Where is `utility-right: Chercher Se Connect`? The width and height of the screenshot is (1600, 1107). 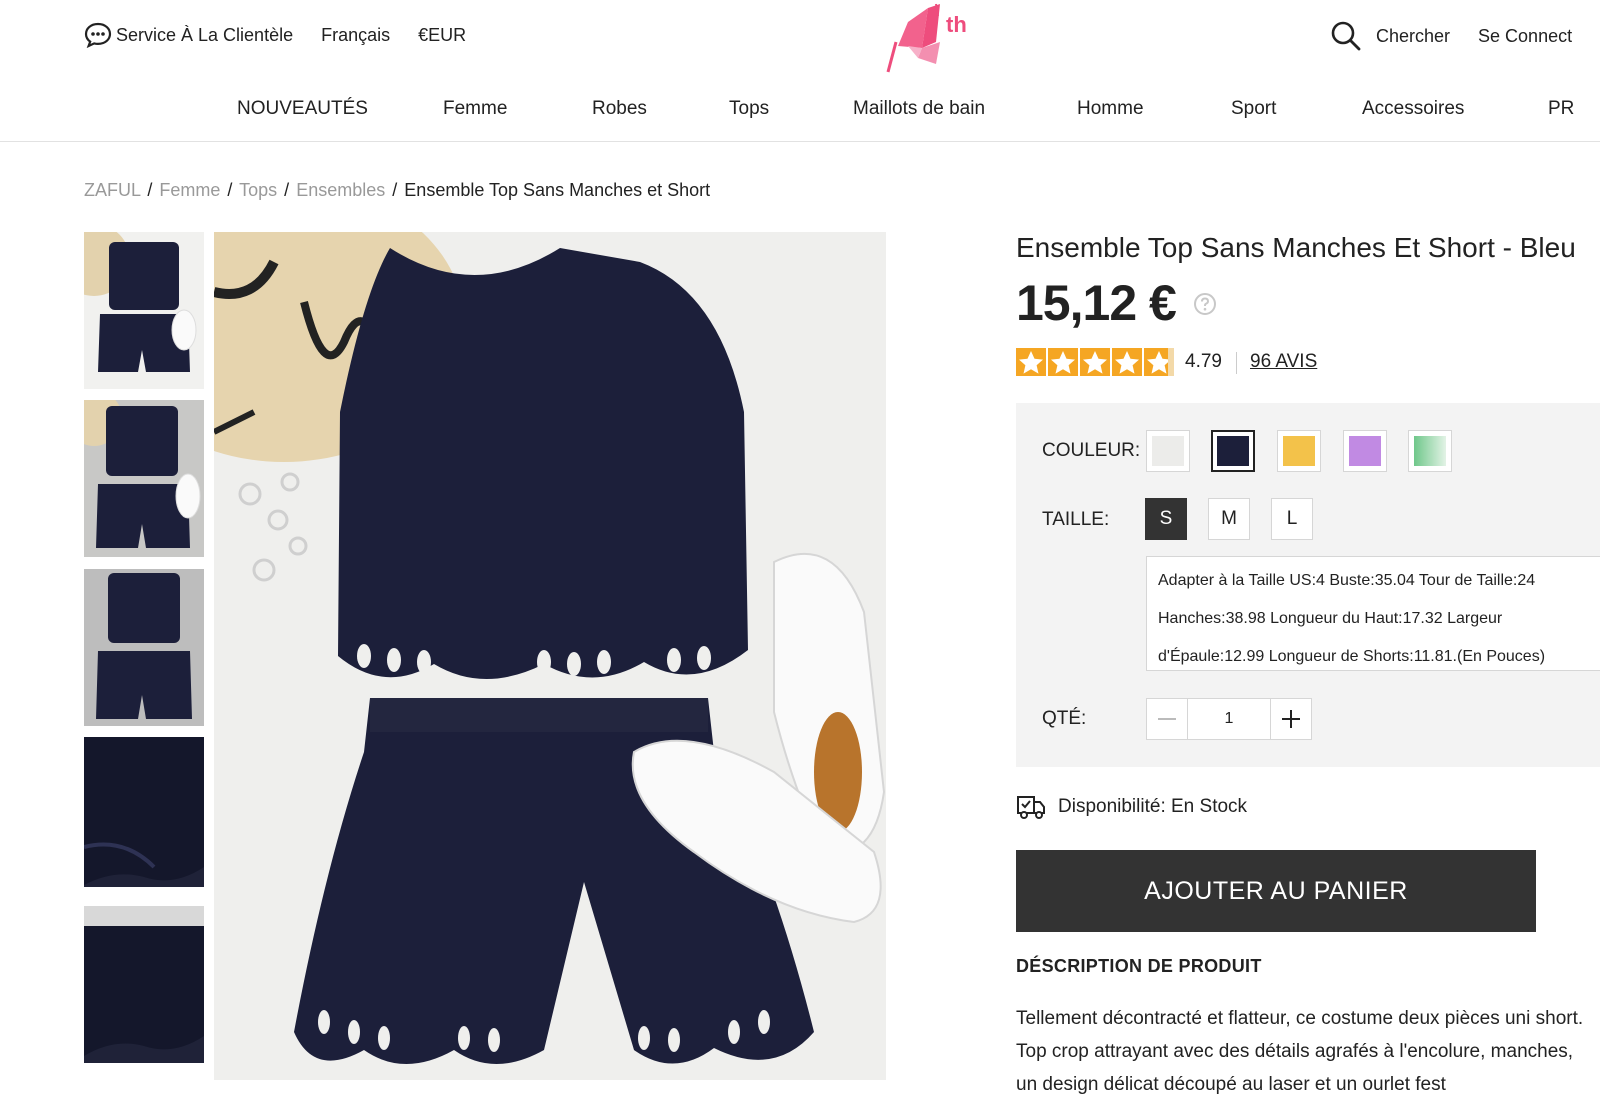 utility-right: Chercher Se Connect is located at coordinates (1451, 36).